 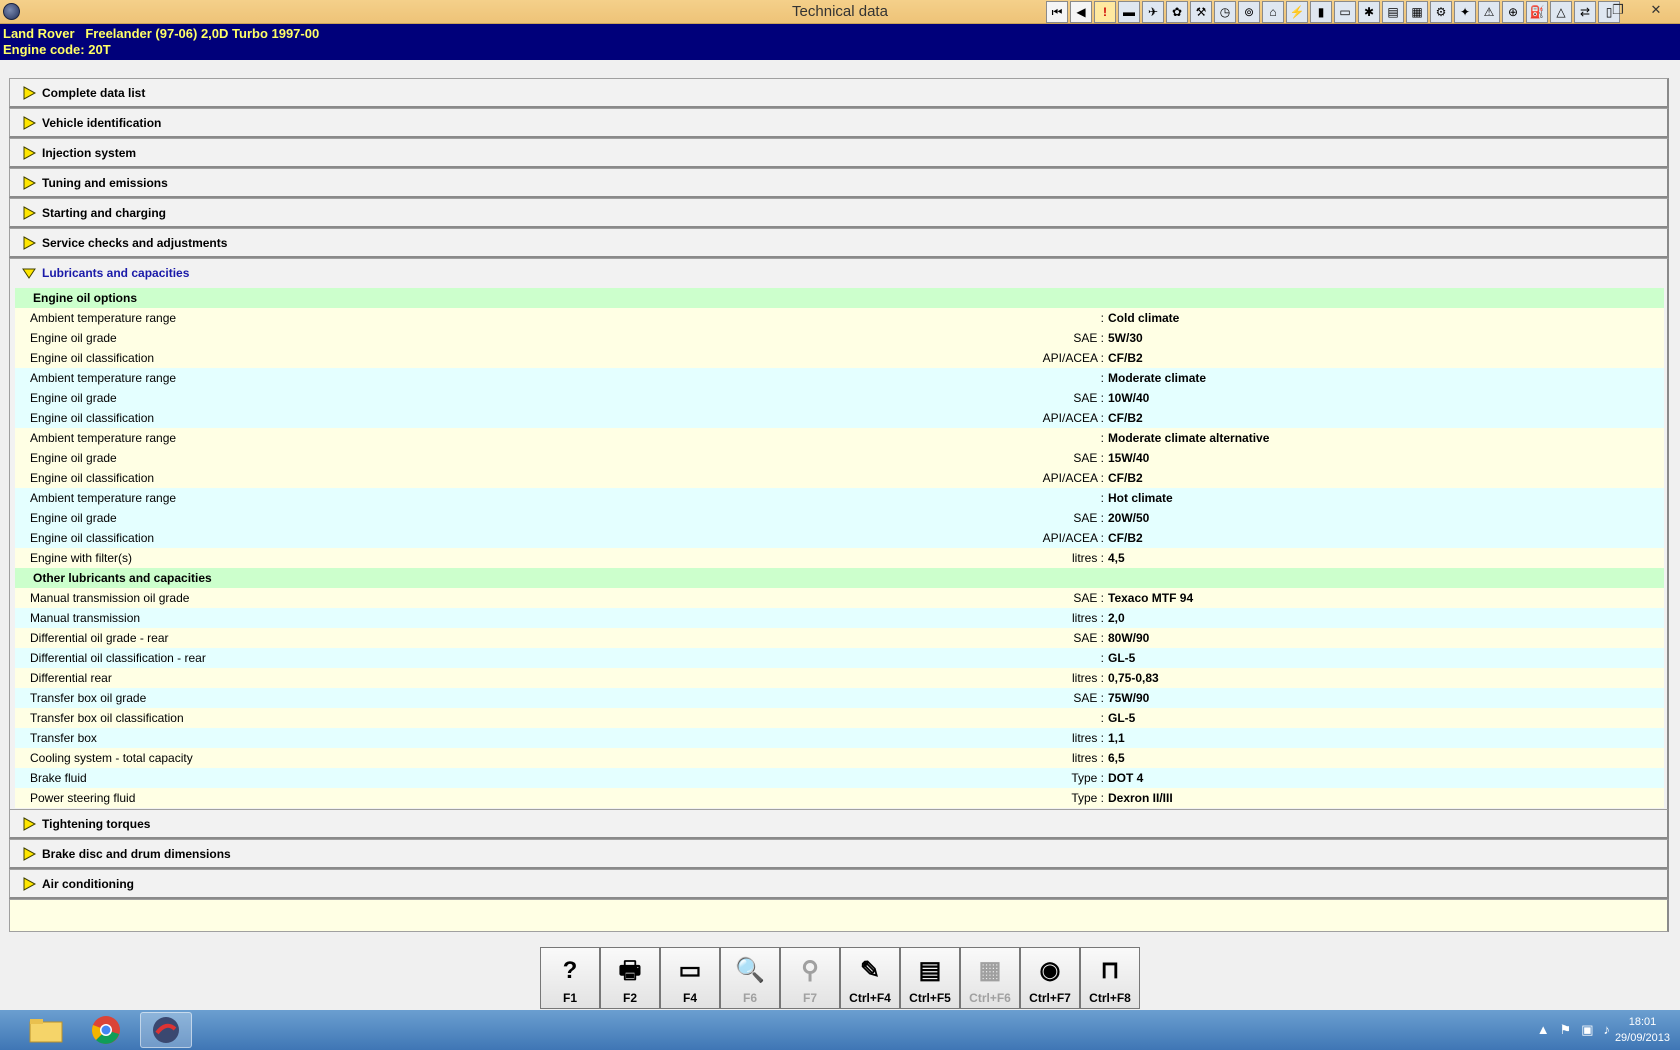 What do you see at coordinates (1642, 1030) in the screenshot?
I see `clock: 18:01 29/09/2013` at bounding box center [1642, 1030].